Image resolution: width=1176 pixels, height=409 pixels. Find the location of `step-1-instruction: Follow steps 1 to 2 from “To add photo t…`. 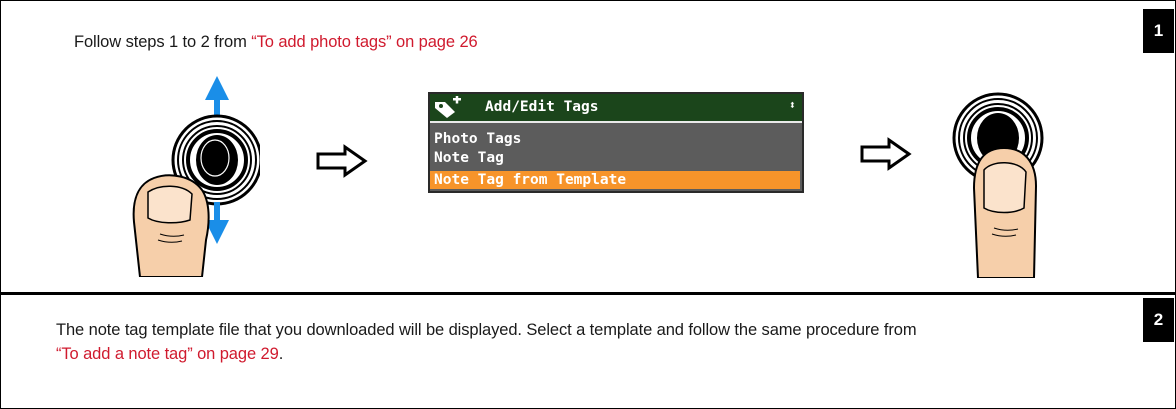

step-1-instruction: Follow steps 1 to 2 from “To add photo t… is located at coordinates (276, 42).